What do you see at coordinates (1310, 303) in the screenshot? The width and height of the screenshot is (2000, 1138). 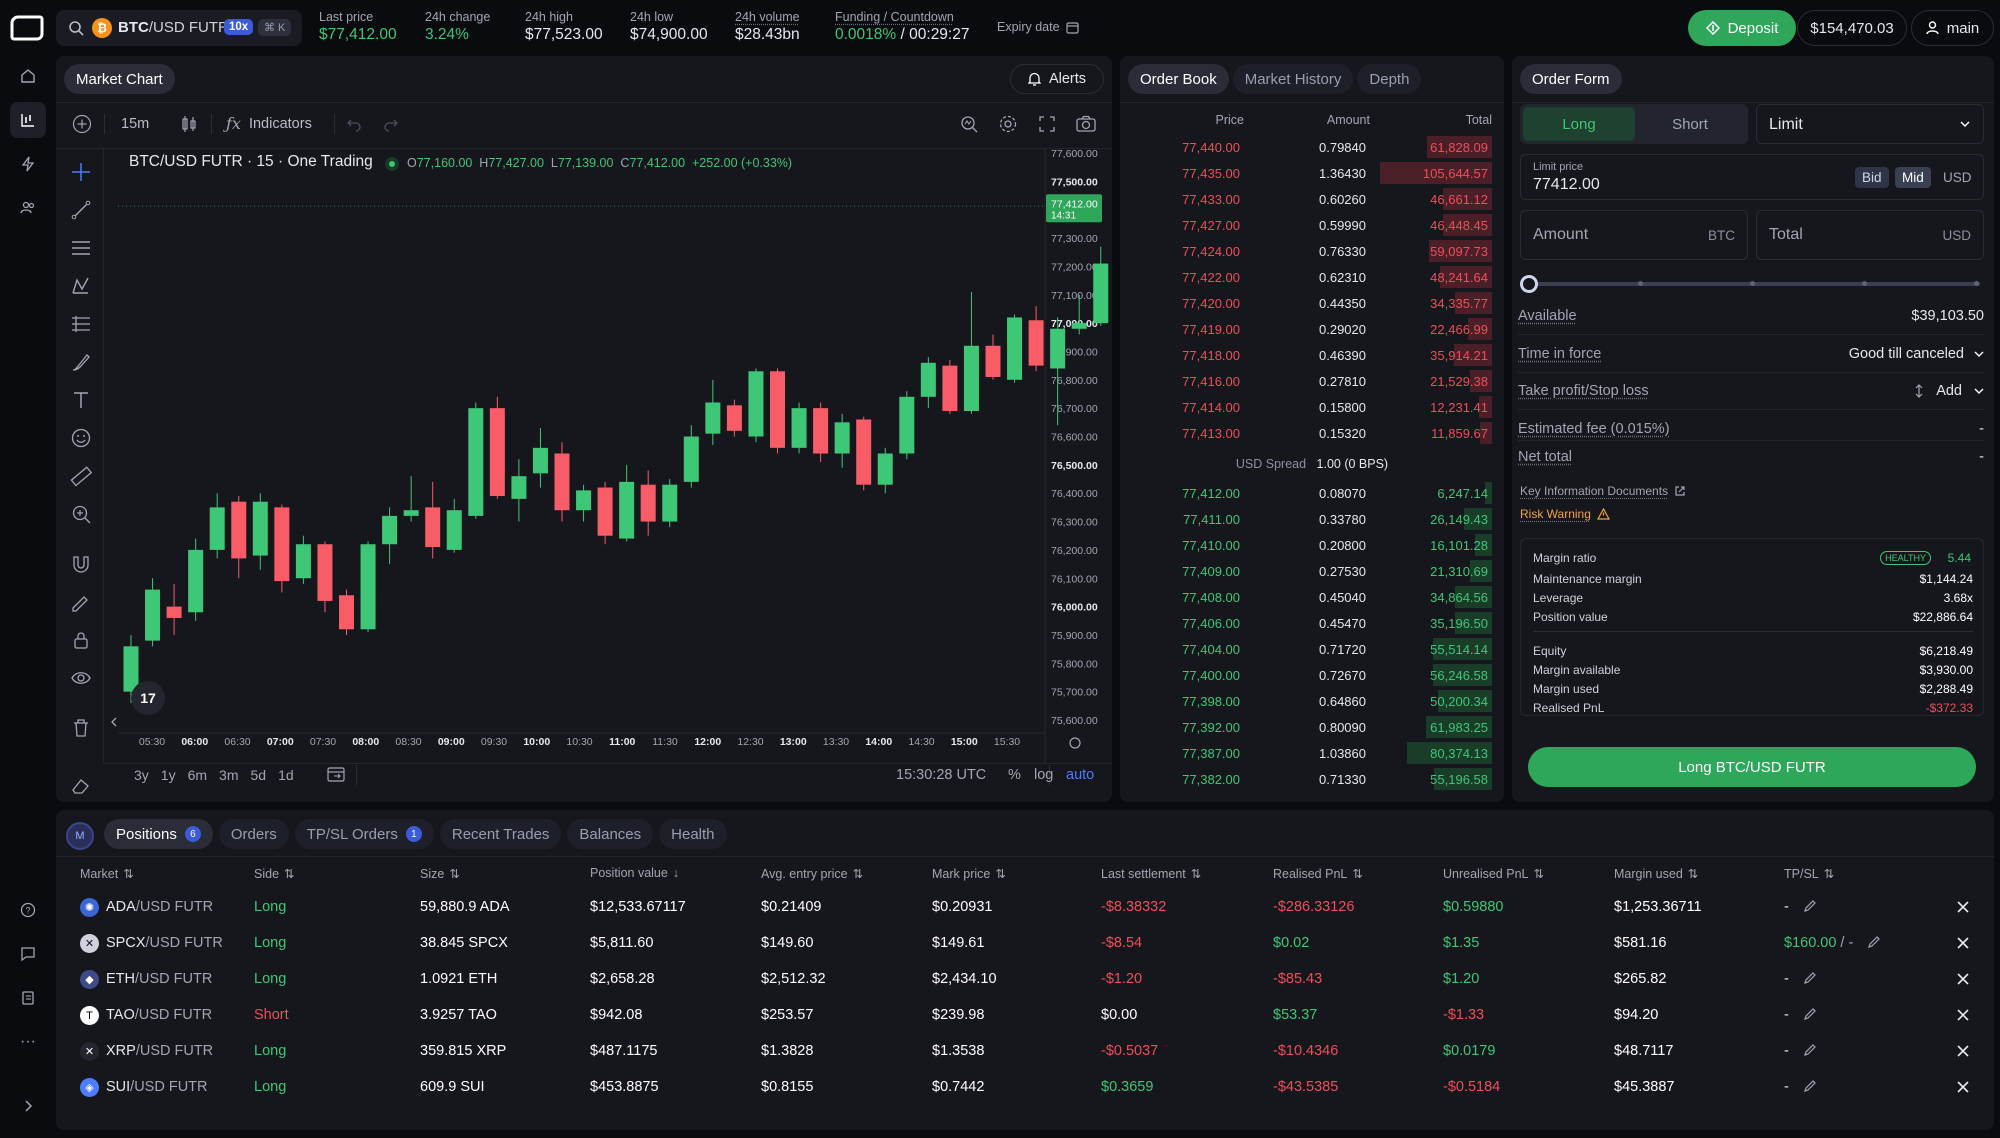 I see `ob-ask-row: 77,420.00 0.44350 34,335.77` at bounding box center [1310, 303].